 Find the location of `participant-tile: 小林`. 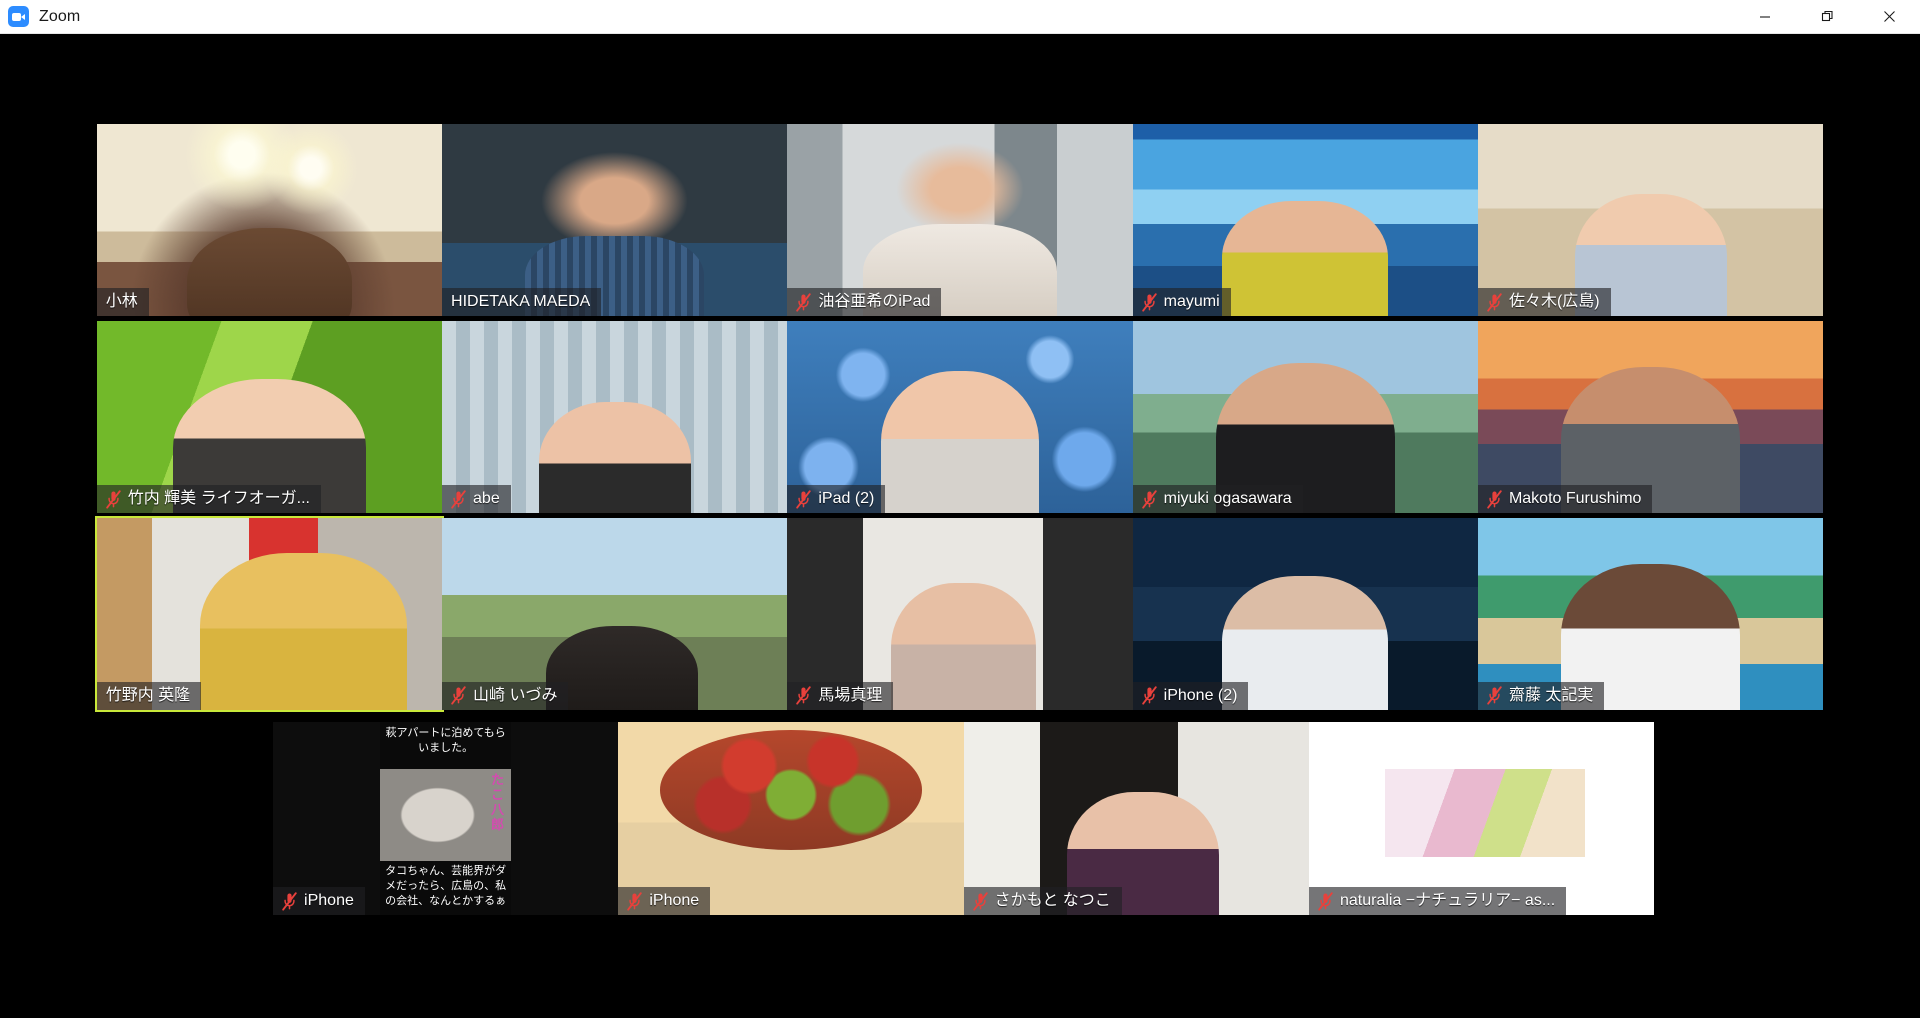

participant-tile: 小林 is located at coordinates (269, 220).